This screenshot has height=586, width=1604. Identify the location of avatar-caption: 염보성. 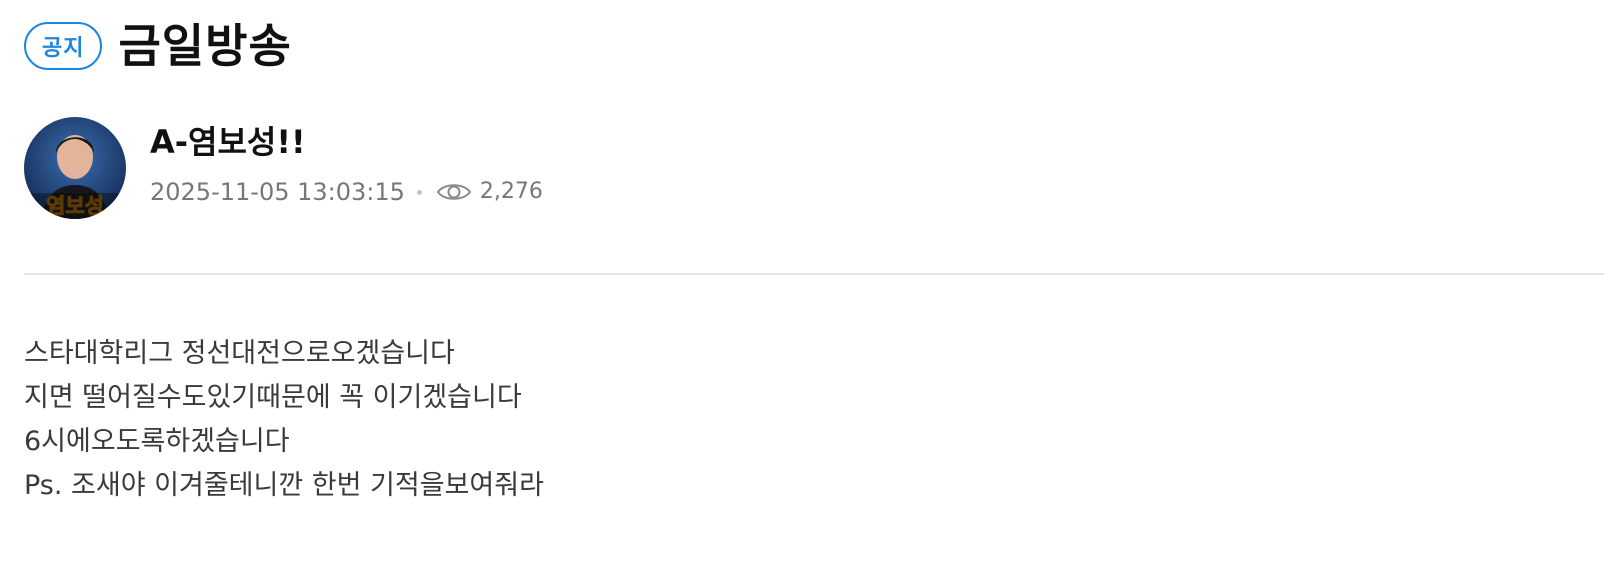
(75, 206).